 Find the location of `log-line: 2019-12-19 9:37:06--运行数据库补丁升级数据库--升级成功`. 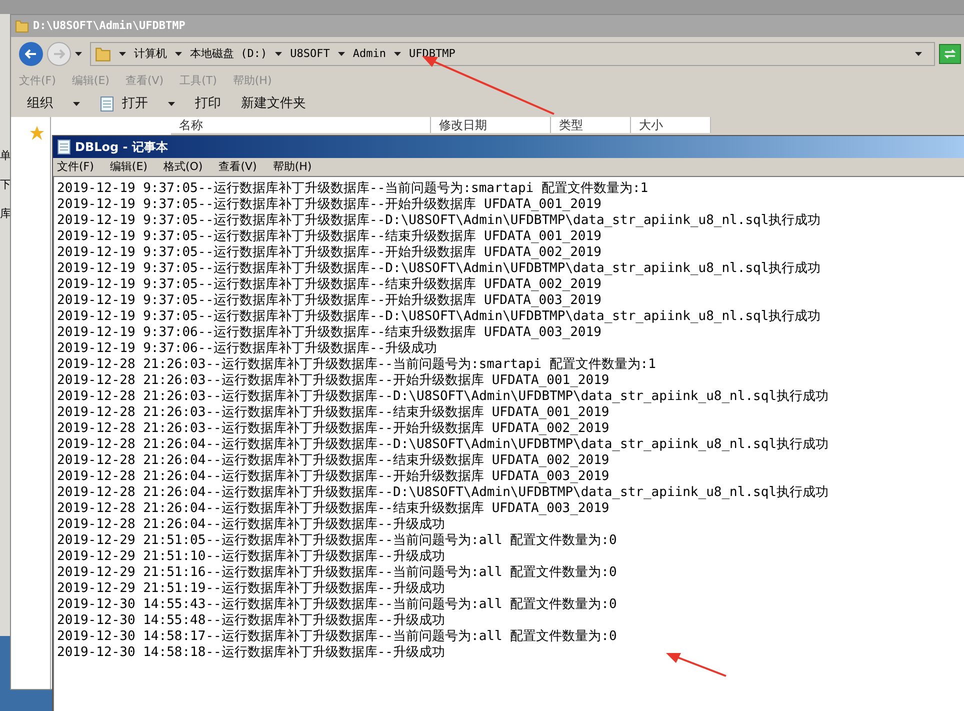

log-line: 2019-12-19 9:37:06--运行数据库补丁升级数据库--升级成功 is located at coordinates (247, 349).